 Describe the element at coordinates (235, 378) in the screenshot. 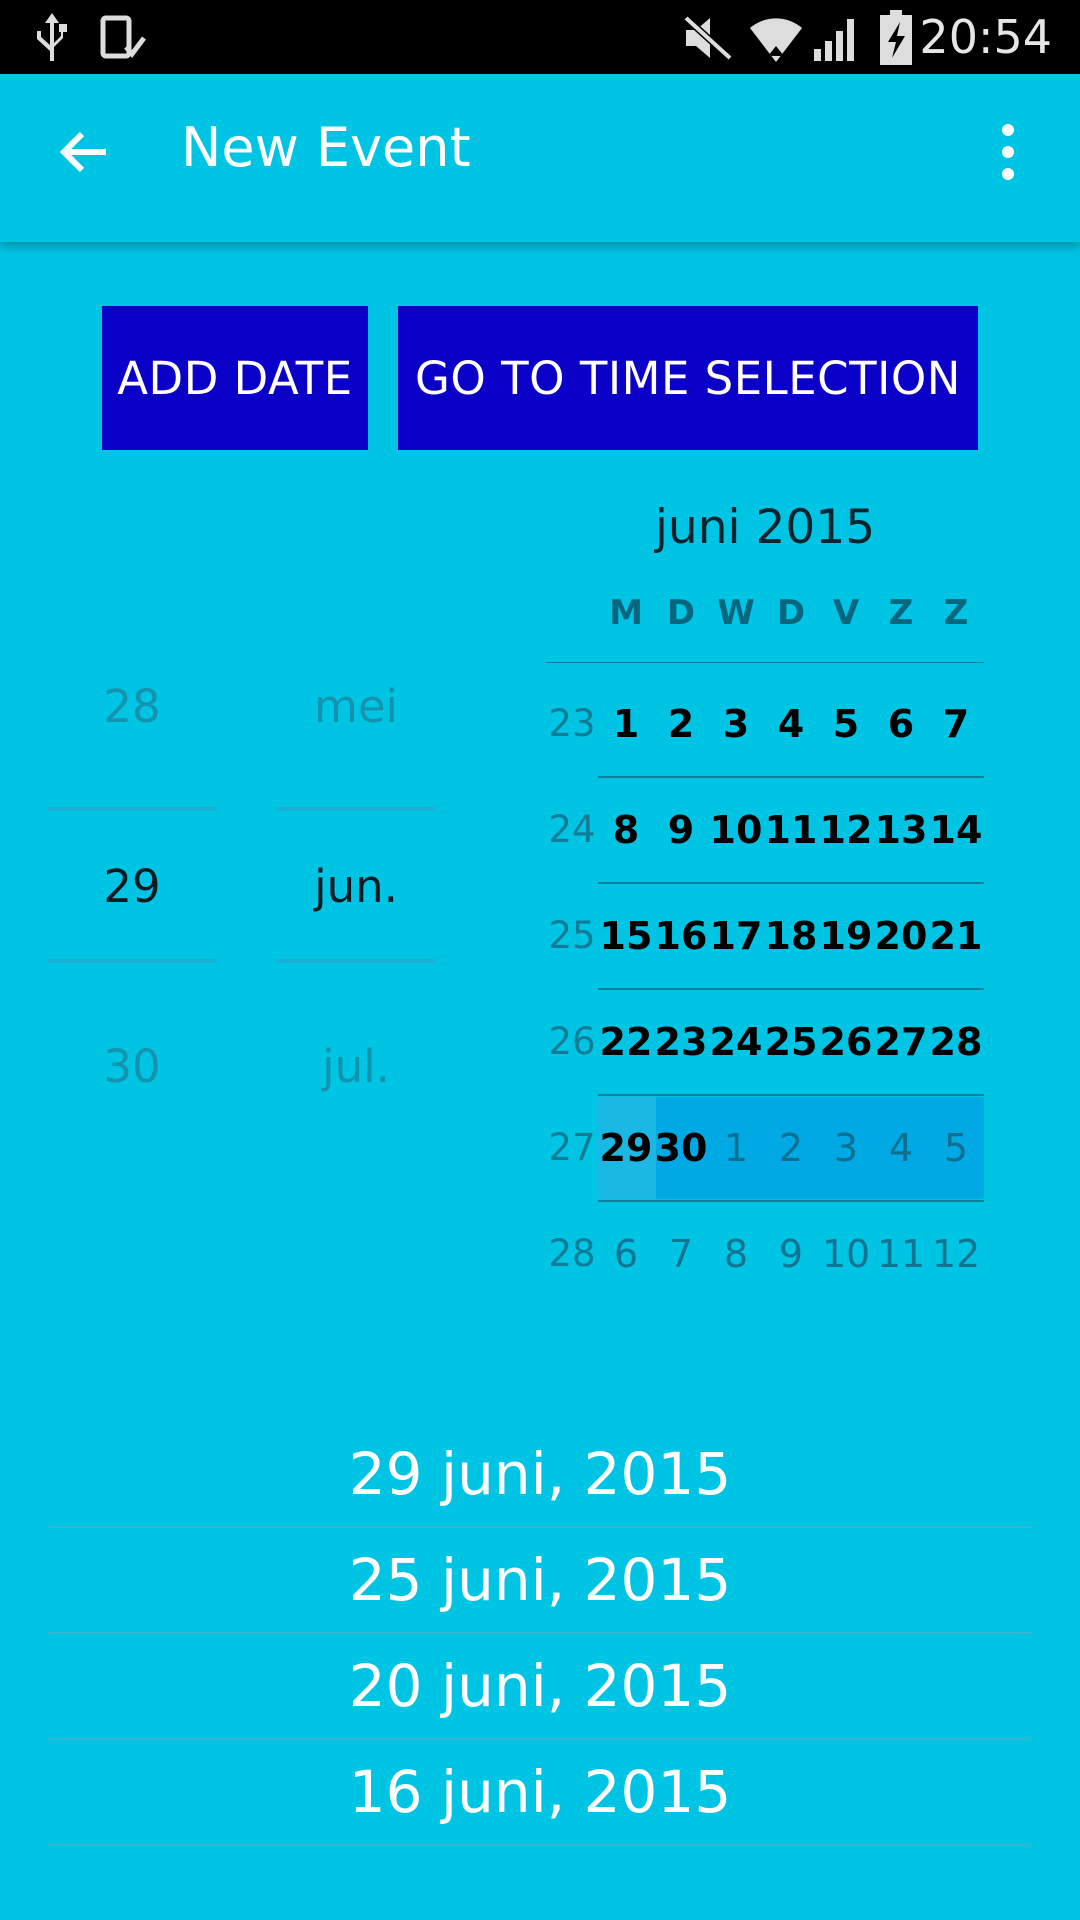

I see `add-date-button: ADD DATE` at that location.